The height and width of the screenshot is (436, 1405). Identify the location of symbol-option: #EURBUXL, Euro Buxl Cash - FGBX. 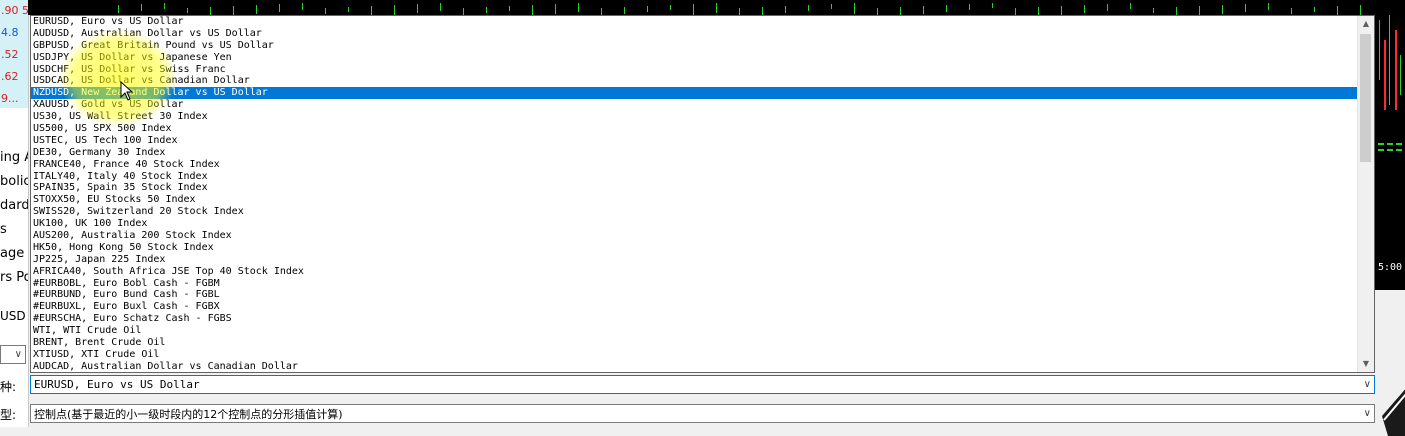
(694, 307).